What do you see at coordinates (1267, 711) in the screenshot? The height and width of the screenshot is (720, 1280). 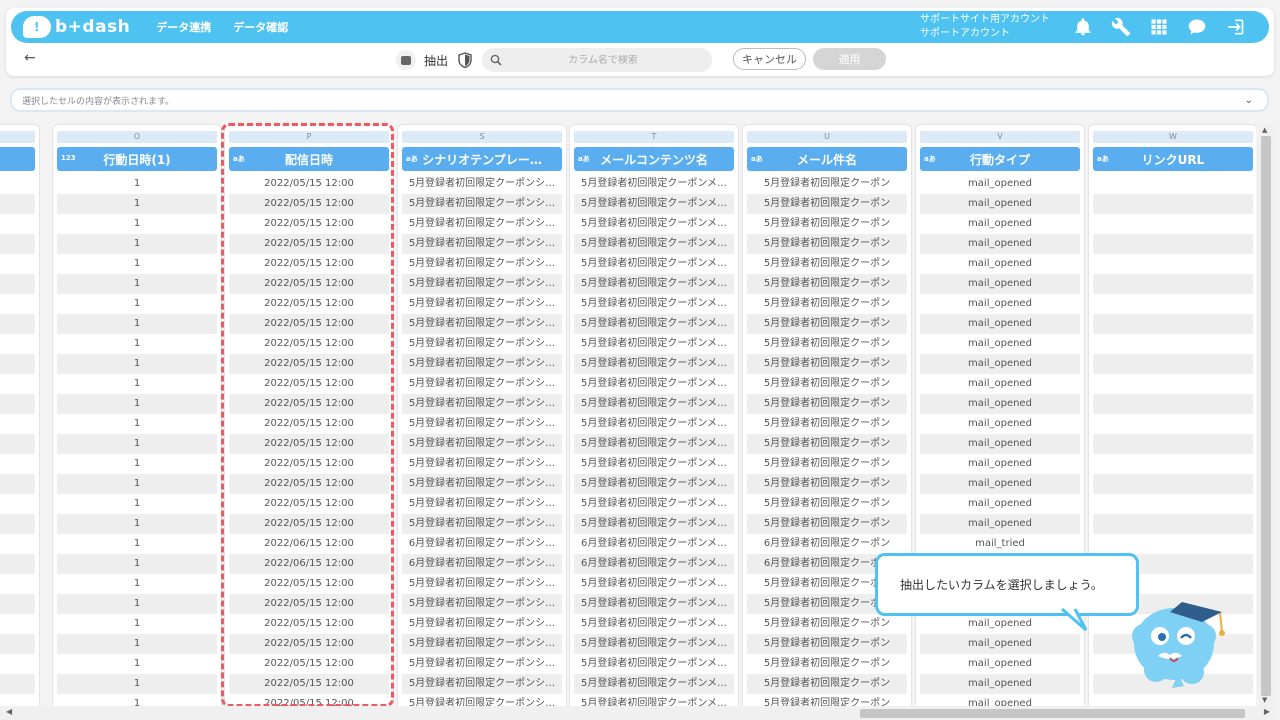 I see `scroll-right-icon: ▶` at bounding box center [1267, 711].